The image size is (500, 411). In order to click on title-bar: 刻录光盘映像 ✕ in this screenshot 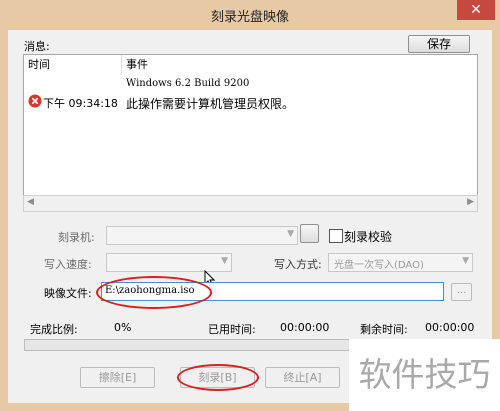, I will do `click(250, 15)`.